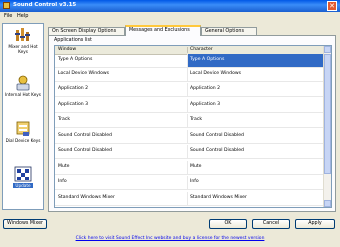  What do you see at coordinates (327, 49) in the screenshot?
I see `scroll-up-button` at bounding box center [327, 49].